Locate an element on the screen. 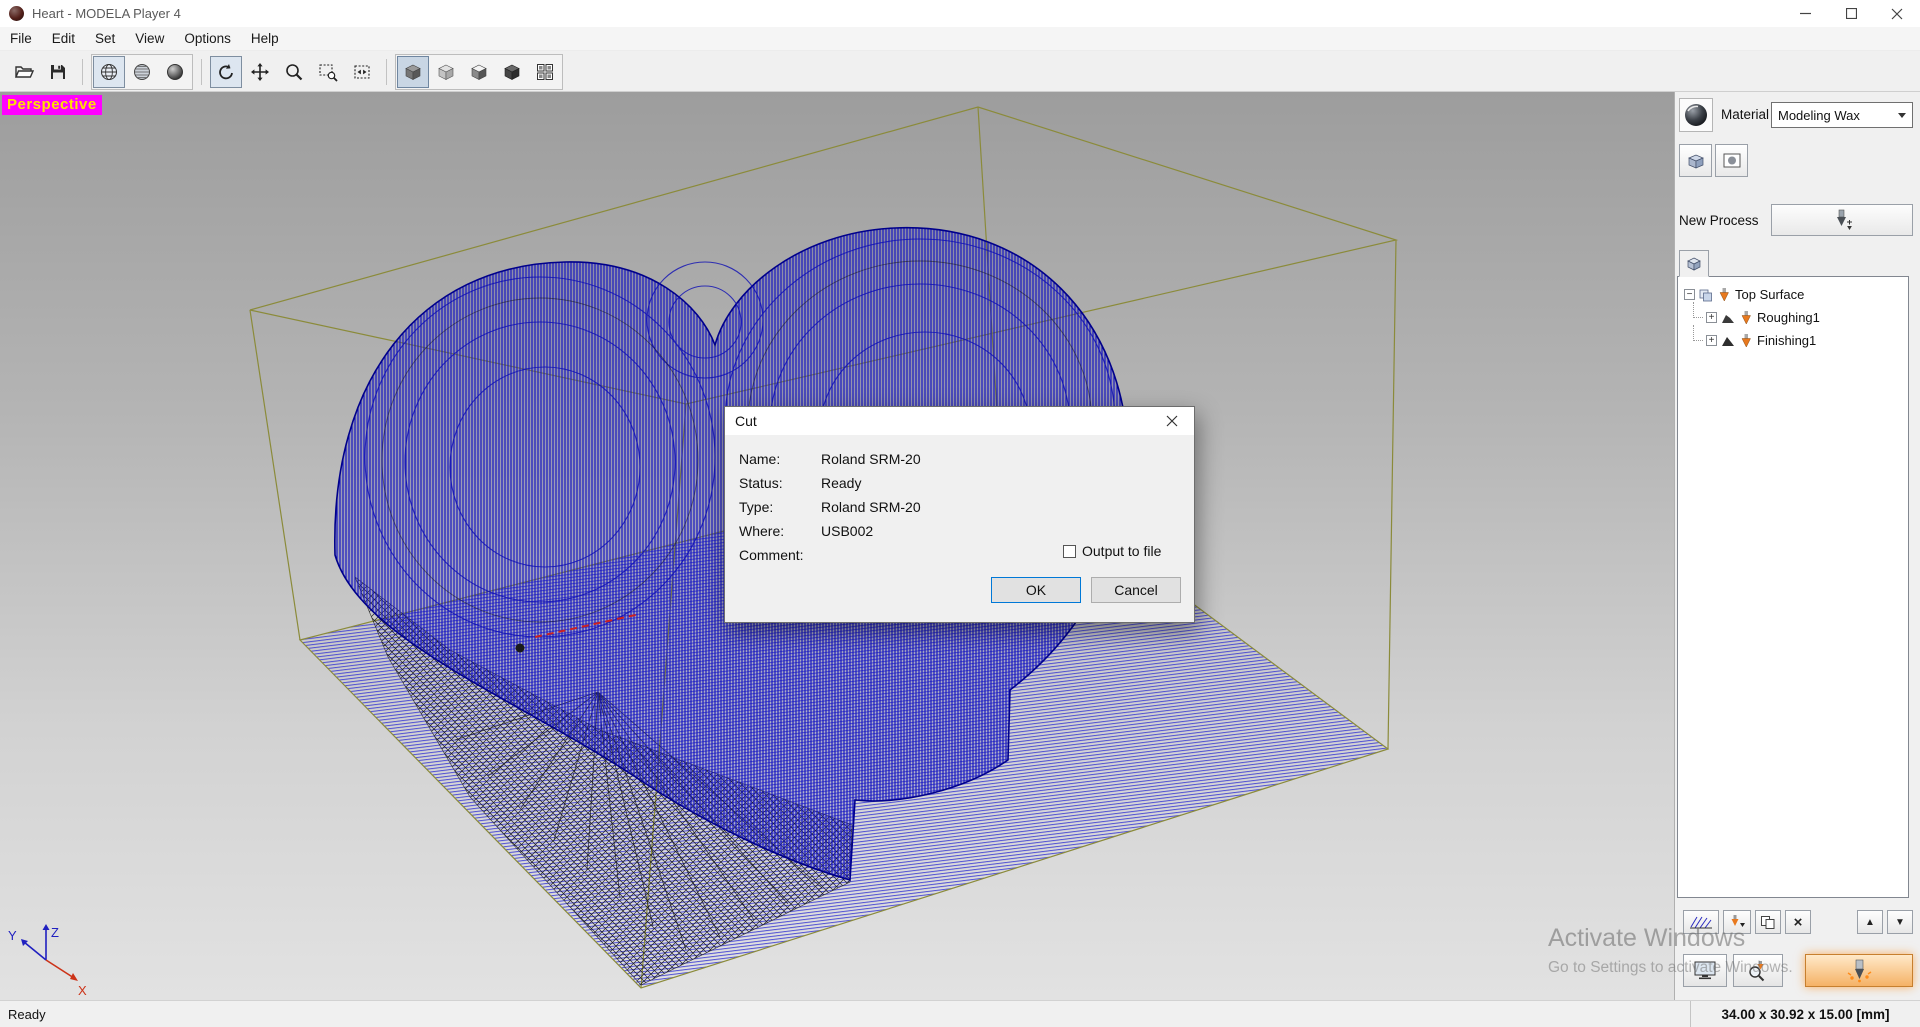  pan-button is located at coordinates (260, 72).